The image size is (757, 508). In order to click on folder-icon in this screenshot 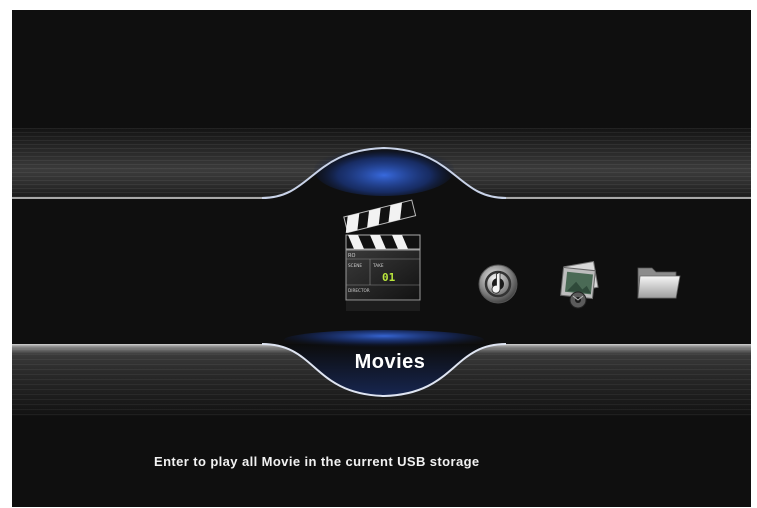, I will do `click(659, 283)`.